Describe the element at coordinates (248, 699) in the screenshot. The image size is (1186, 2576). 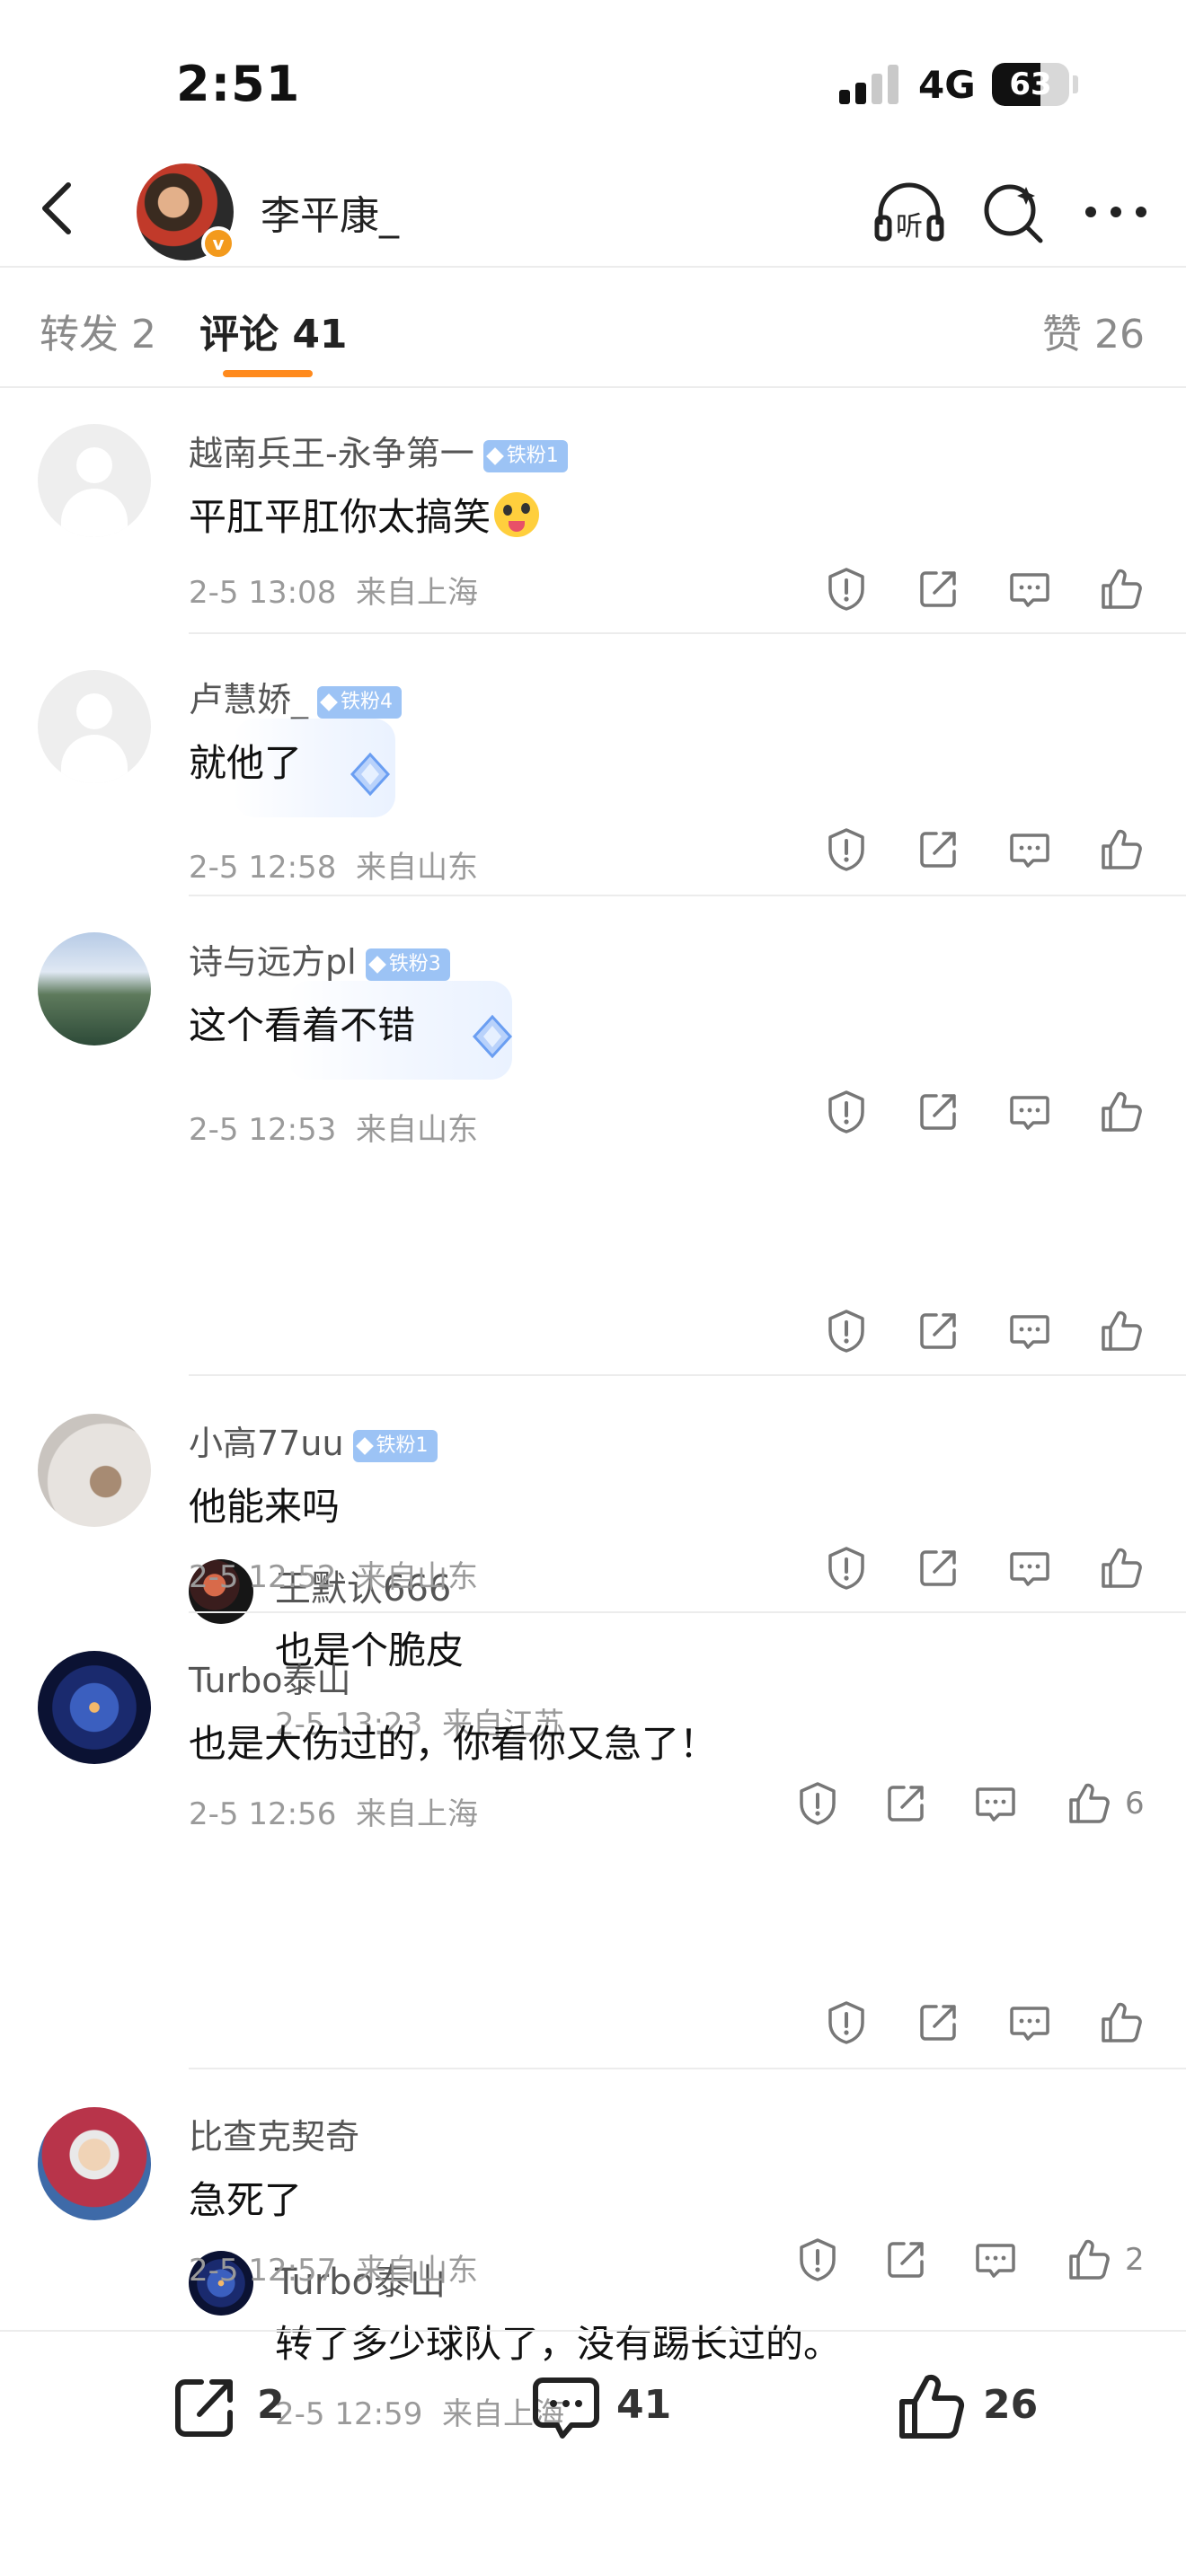
I see `username: 卢慧娇_` at that location.